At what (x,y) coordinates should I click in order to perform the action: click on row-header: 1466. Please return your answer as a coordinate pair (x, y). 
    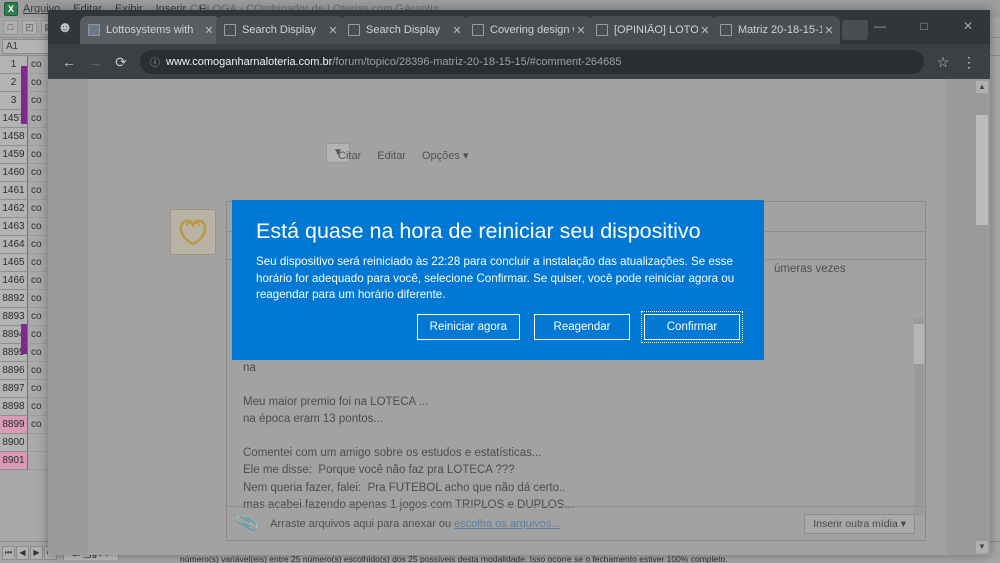
    Looking at the image, I should click on (14, 281).